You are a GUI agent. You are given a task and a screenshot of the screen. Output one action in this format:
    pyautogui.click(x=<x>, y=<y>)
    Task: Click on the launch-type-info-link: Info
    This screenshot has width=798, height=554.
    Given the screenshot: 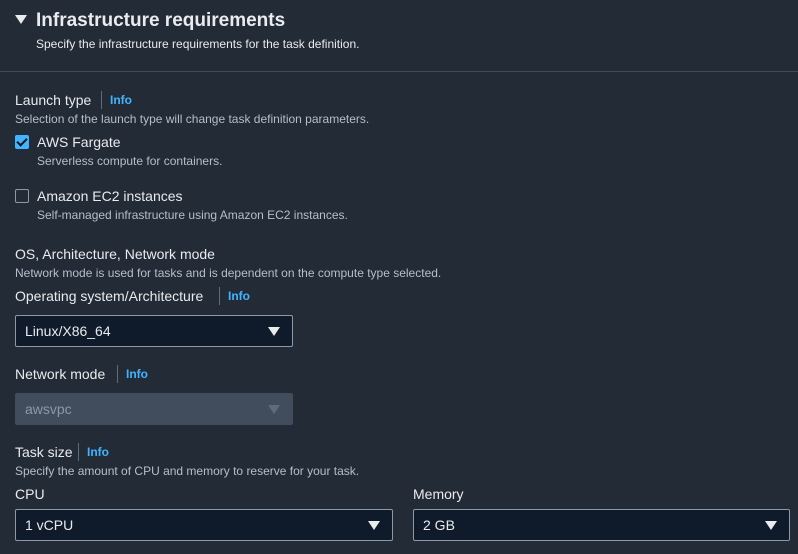 What is the action you would take?
    pyautogui.click(x=116, y=100)
    